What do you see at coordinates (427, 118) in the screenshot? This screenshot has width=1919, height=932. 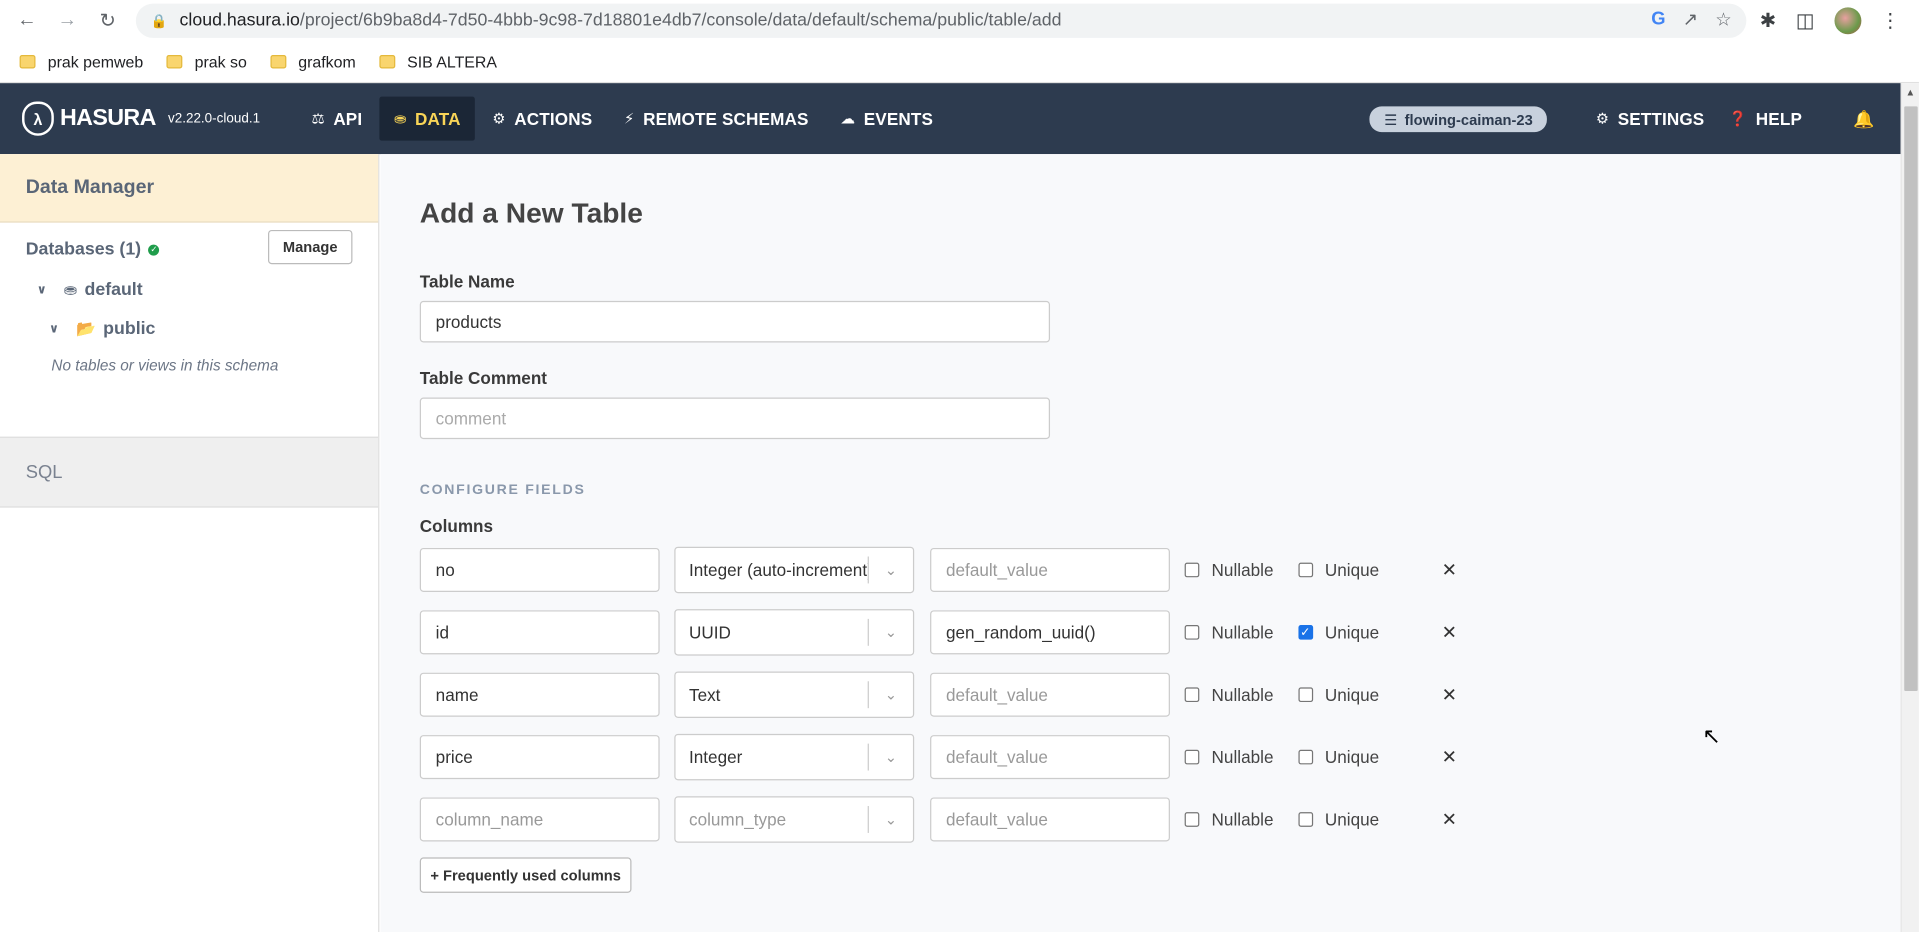 I see `nav-data: ⛂ DATA` at bounding box center [427, 118].